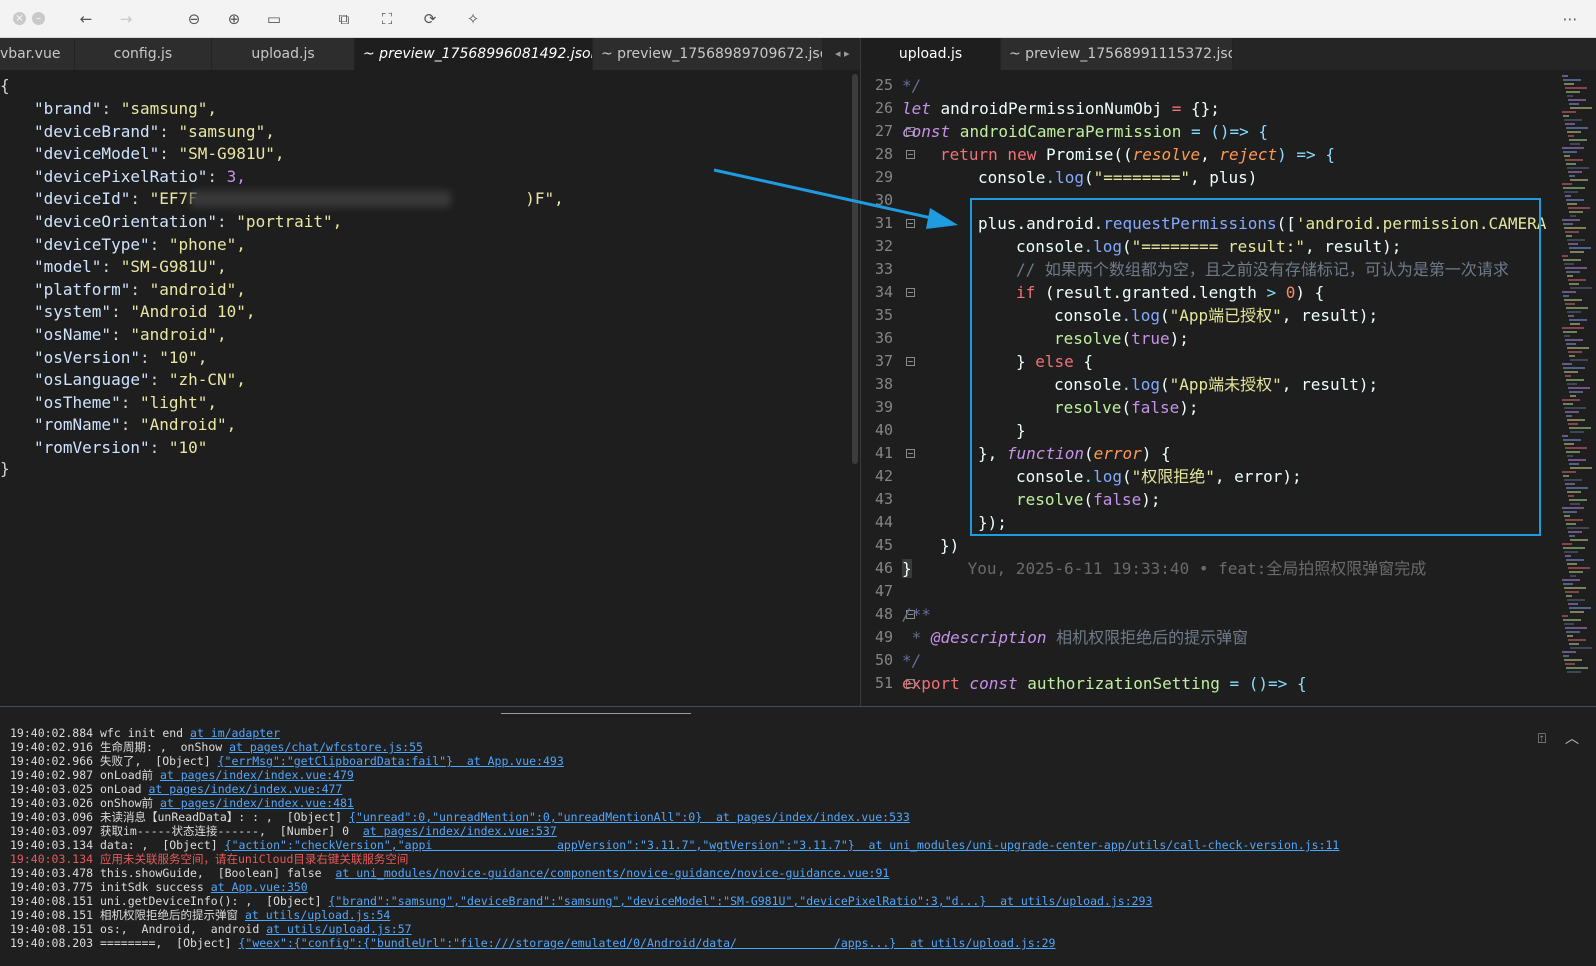  I want to click on chevron-up-icon: ︿, so click(1572, 739).